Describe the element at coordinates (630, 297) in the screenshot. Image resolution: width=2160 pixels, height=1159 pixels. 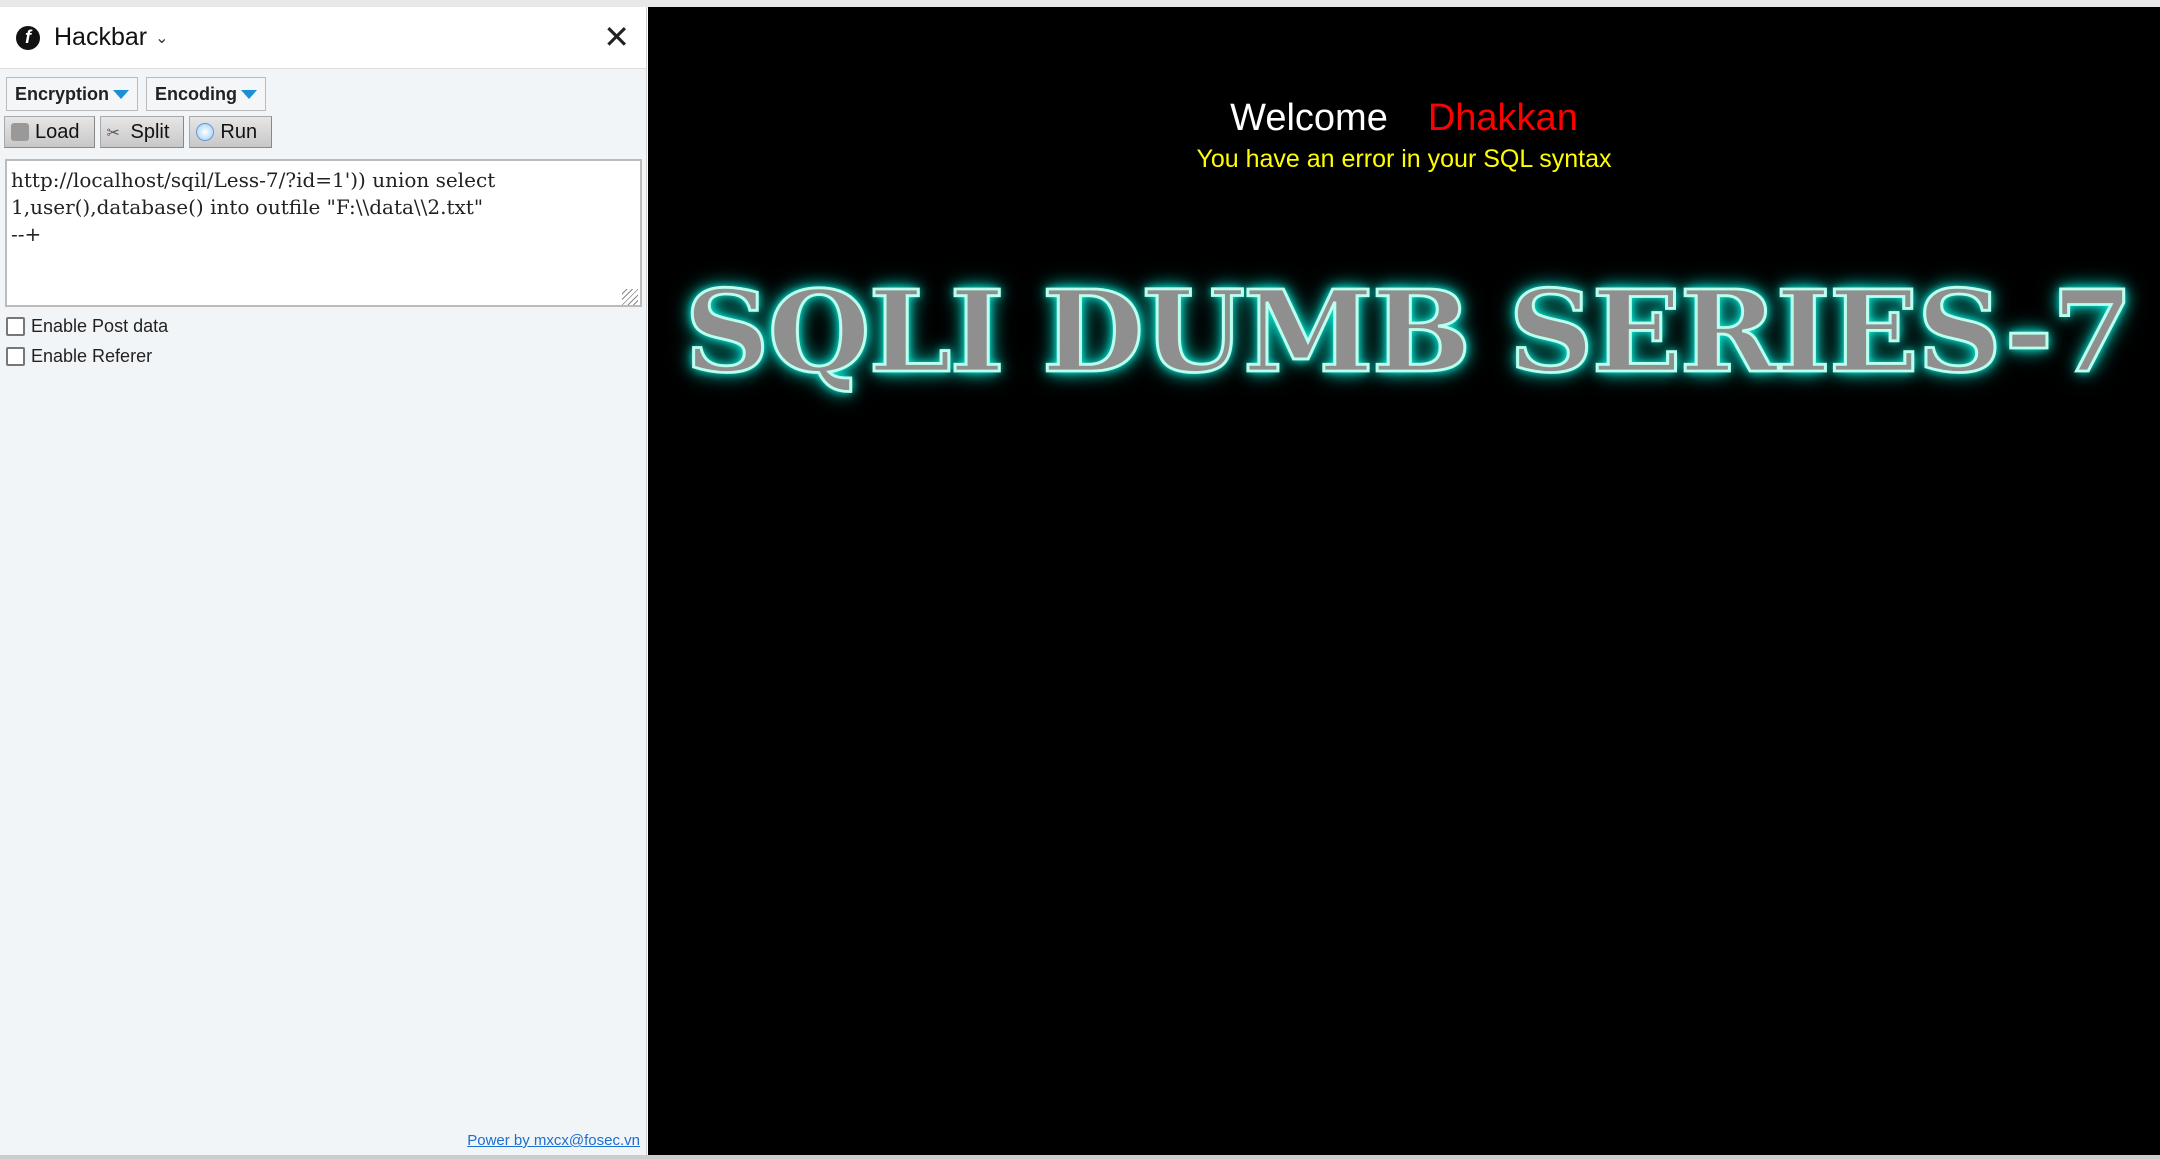
I see `resize-grip-icon` at that location.